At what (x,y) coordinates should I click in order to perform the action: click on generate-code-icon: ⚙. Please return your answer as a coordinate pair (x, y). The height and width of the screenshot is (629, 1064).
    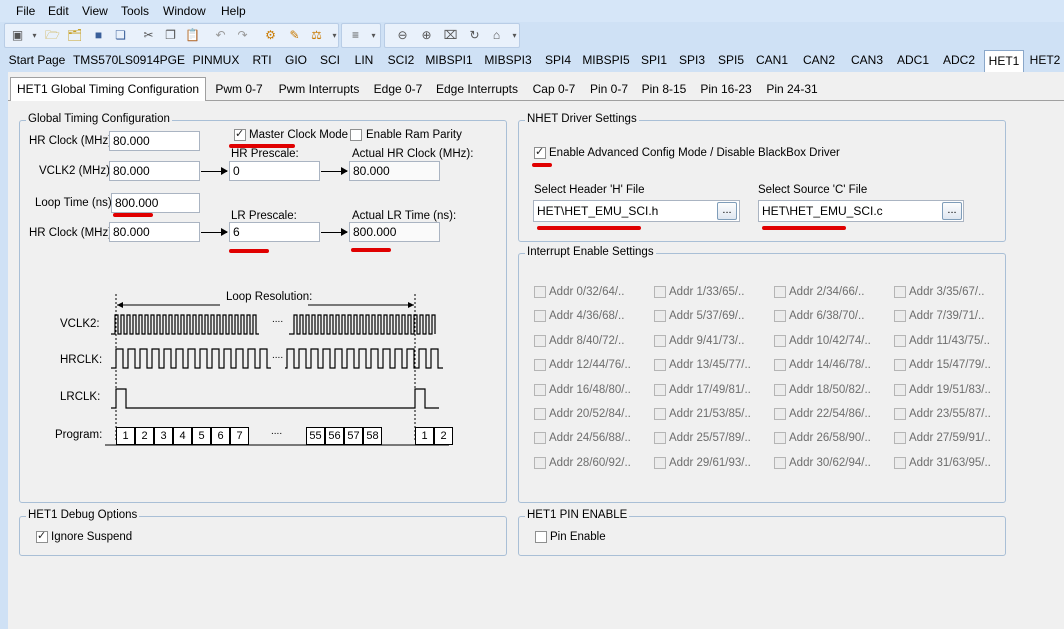
    Looking at the image, I should click on (270, 35).